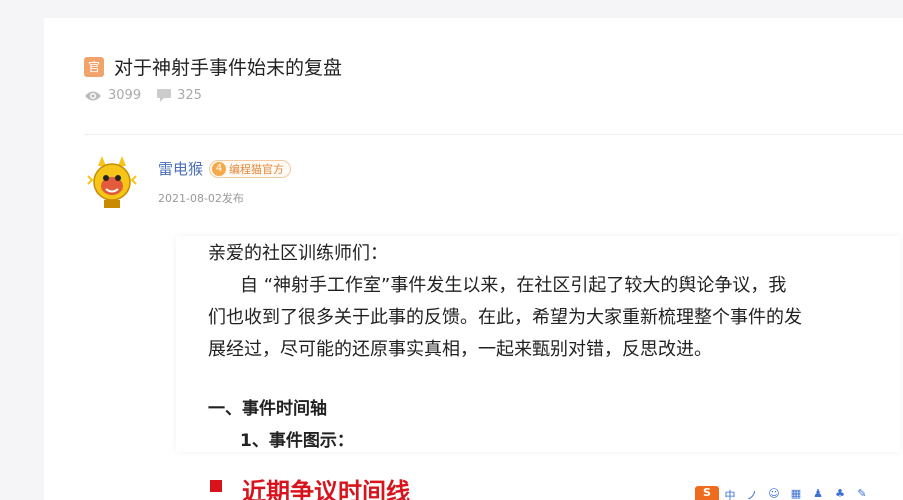 This screenshot has height=500, width=903. Describe the element at coordinates (796, 493) in the screenshot. I see `keyboard-icon: ▦` at that location.